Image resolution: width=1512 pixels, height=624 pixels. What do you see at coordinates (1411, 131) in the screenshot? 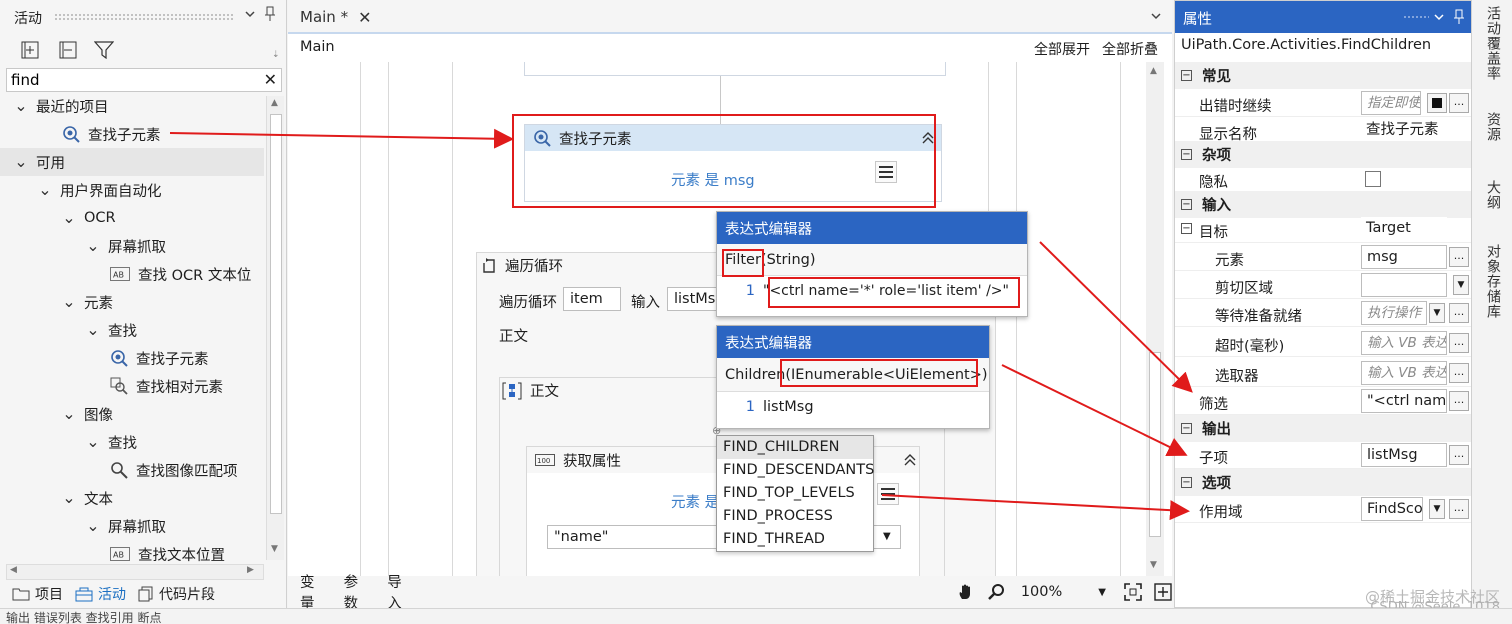
I see `display-name-field: 查找子元素` at bounding box center [1411, 131].